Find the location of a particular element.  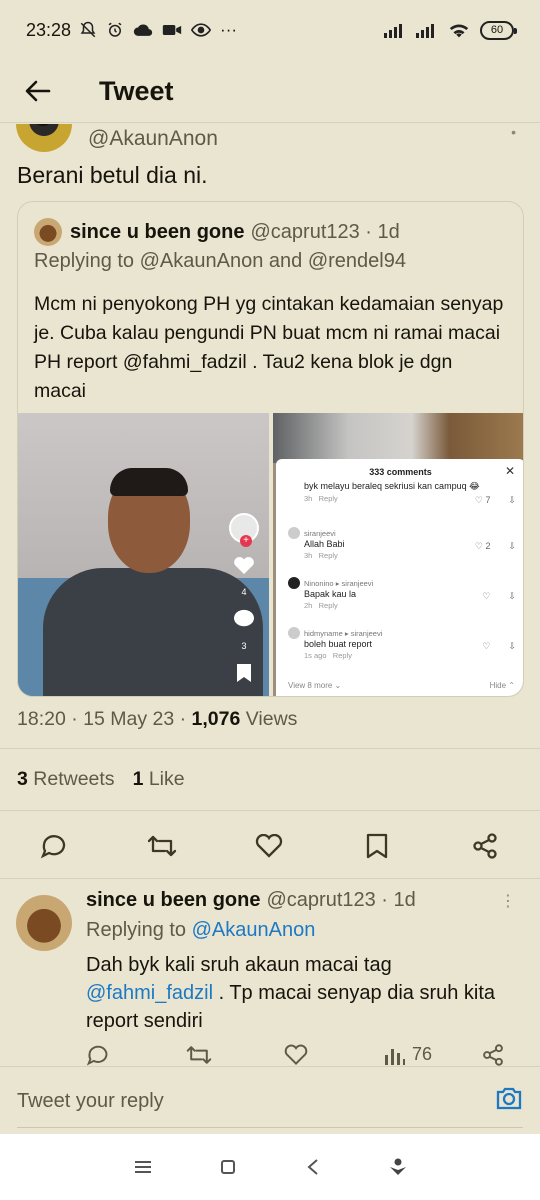

views-button: 76 is located at coordinates (408, 1054).